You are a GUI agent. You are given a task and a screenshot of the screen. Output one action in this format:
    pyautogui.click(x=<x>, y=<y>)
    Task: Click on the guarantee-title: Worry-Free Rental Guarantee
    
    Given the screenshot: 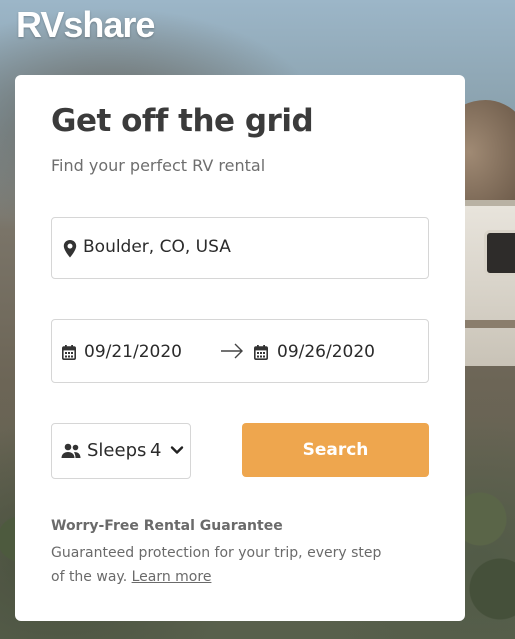 What is the action you would take?
    pyautogui.click(x=167, y=526)
    